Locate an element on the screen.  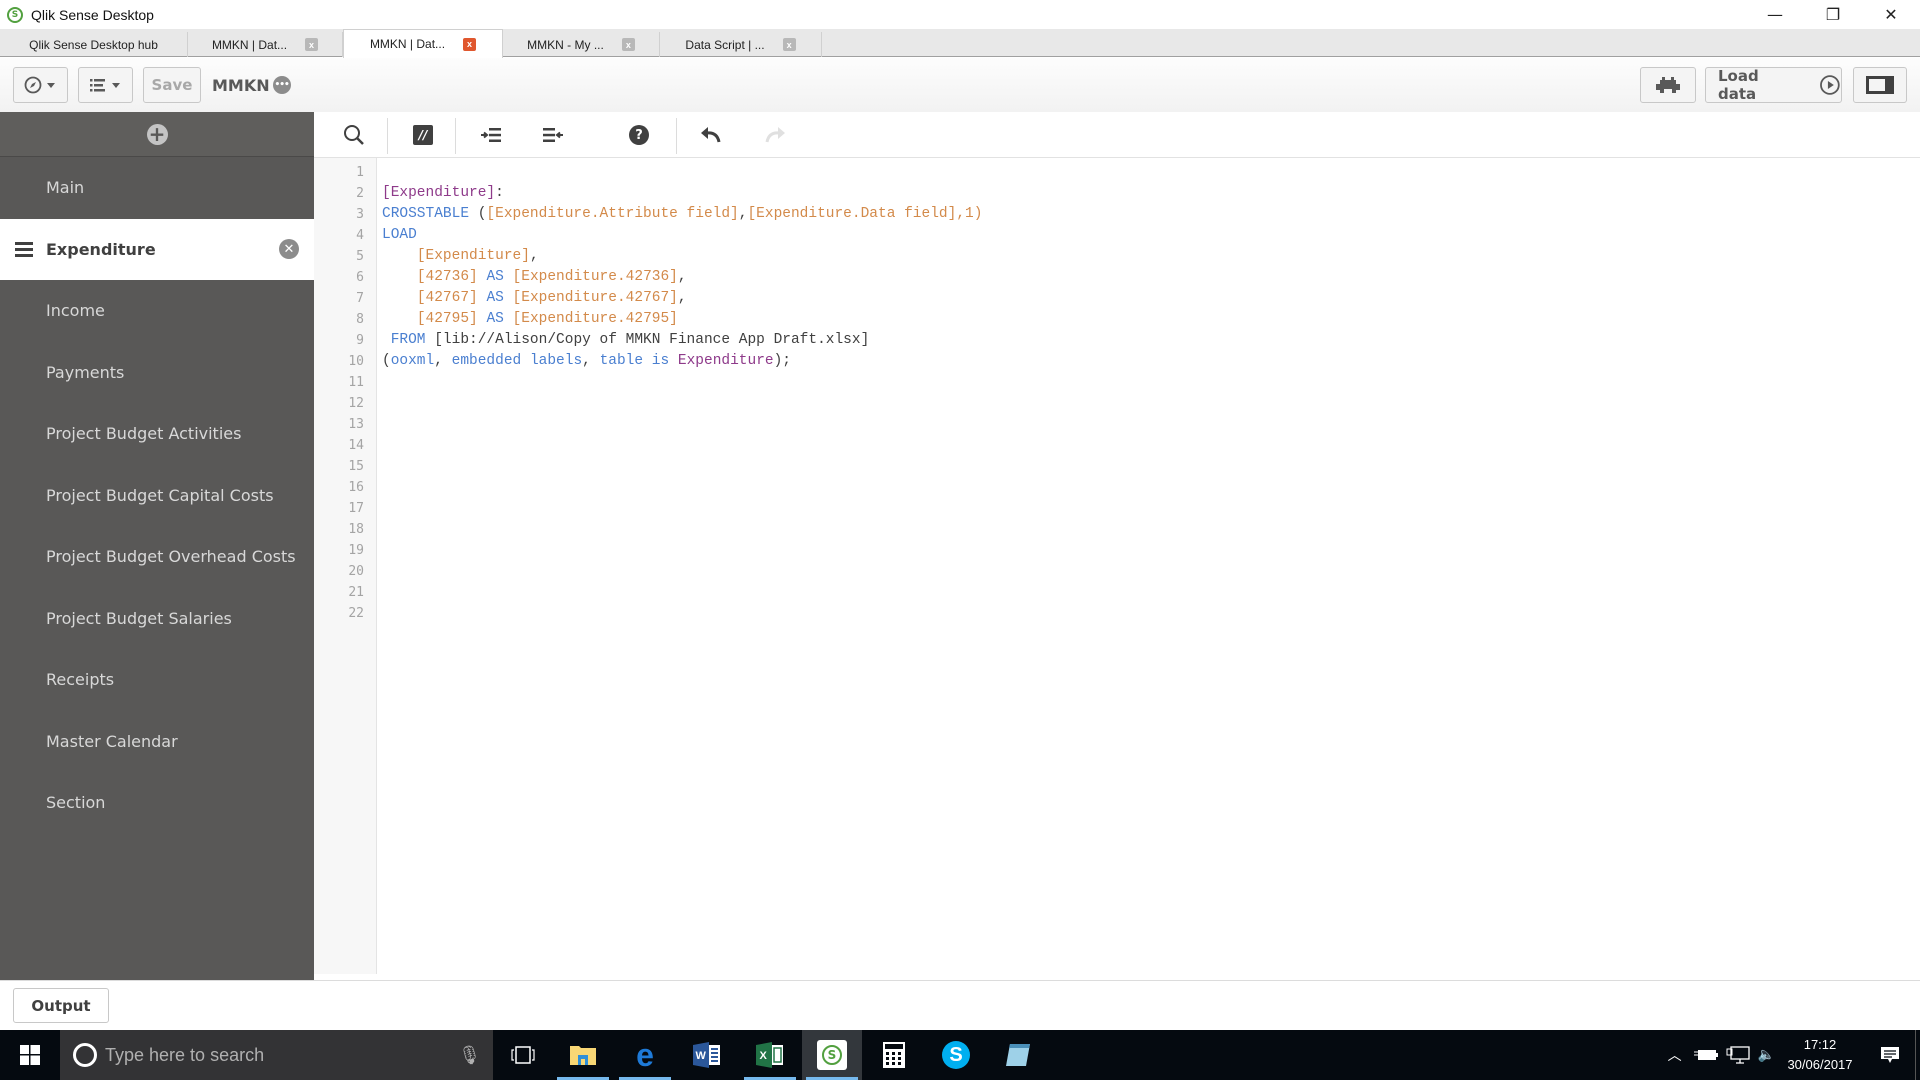
code-token-kw: LOAD is located at coordinates (399, 235).